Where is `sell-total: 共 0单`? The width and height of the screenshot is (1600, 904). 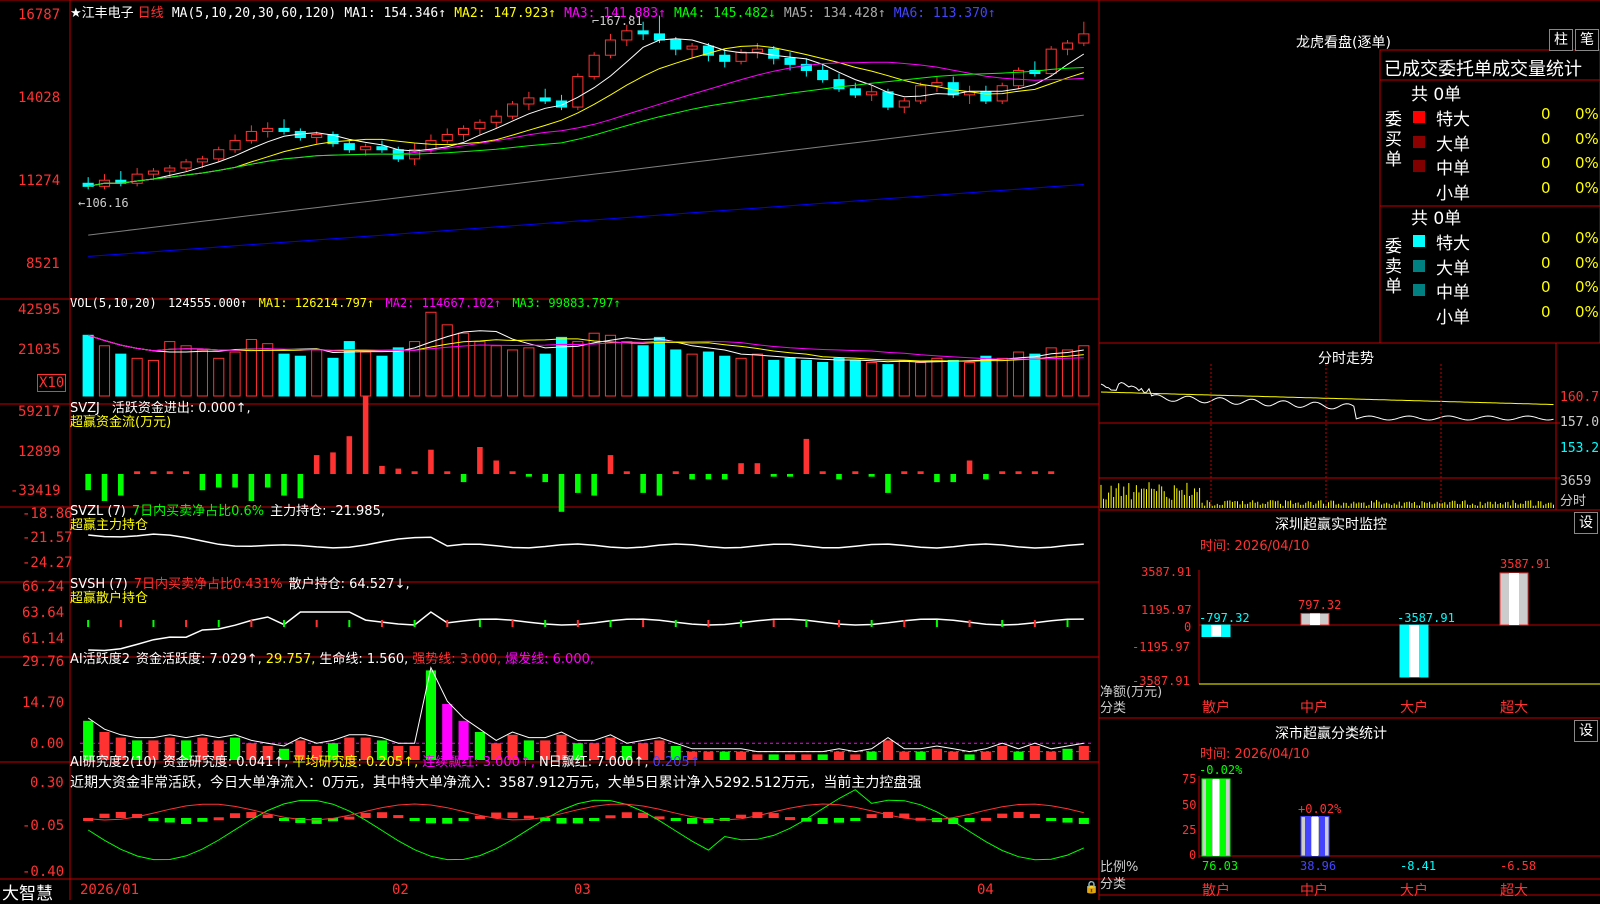
sell-total: 共 0单 is located at coordinates (1436, 216).